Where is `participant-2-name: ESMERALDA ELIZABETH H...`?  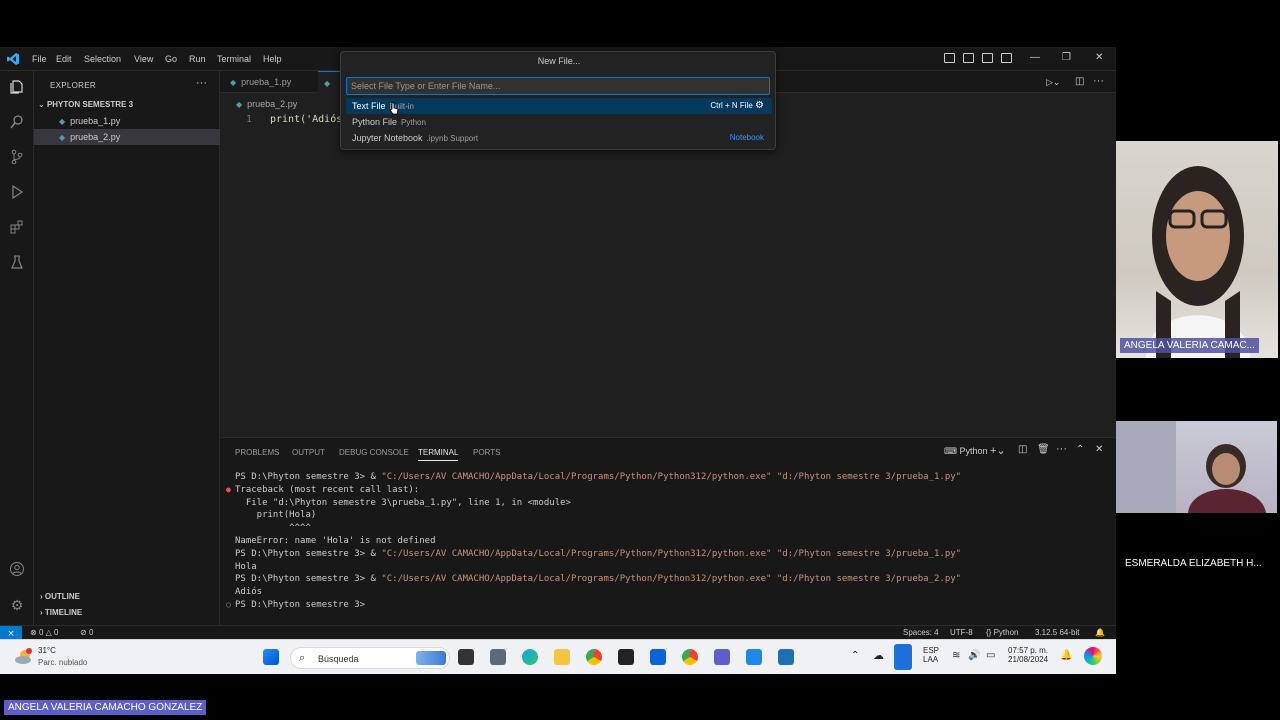
participant-2-name: ESMERALDA ELIZABETH H... is located at coordinates (1193, 563).